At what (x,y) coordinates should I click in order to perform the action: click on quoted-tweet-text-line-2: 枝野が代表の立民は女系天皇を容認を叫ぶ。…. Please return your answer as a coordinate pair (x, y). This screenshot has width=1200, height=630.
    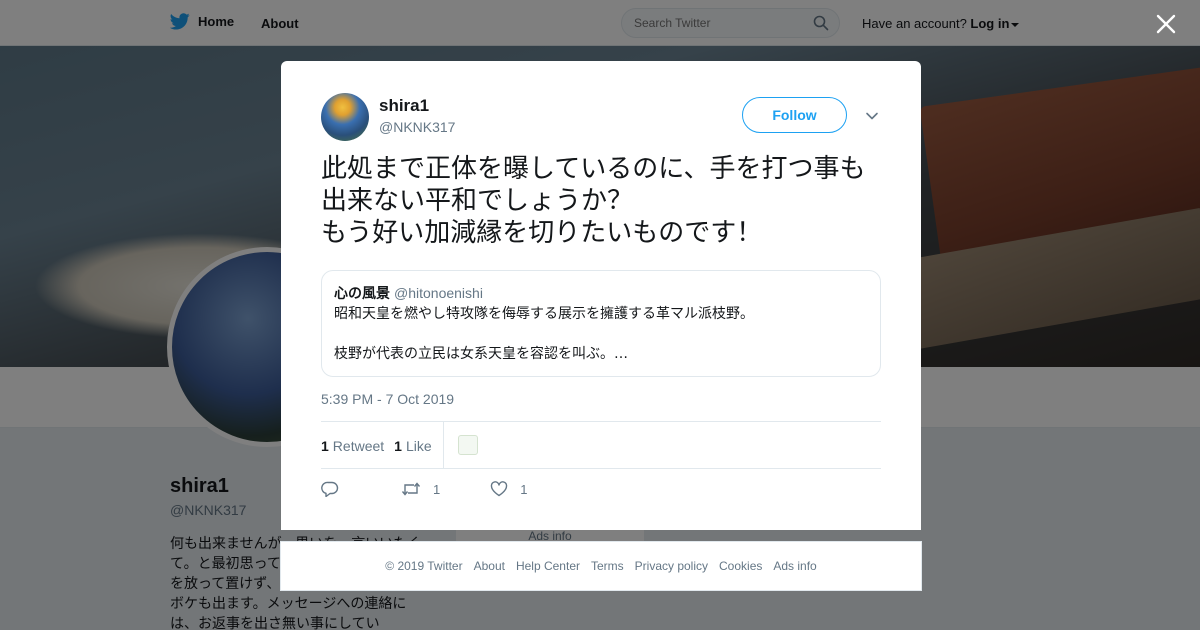
    Looking at the image, I should click on (481, 354).